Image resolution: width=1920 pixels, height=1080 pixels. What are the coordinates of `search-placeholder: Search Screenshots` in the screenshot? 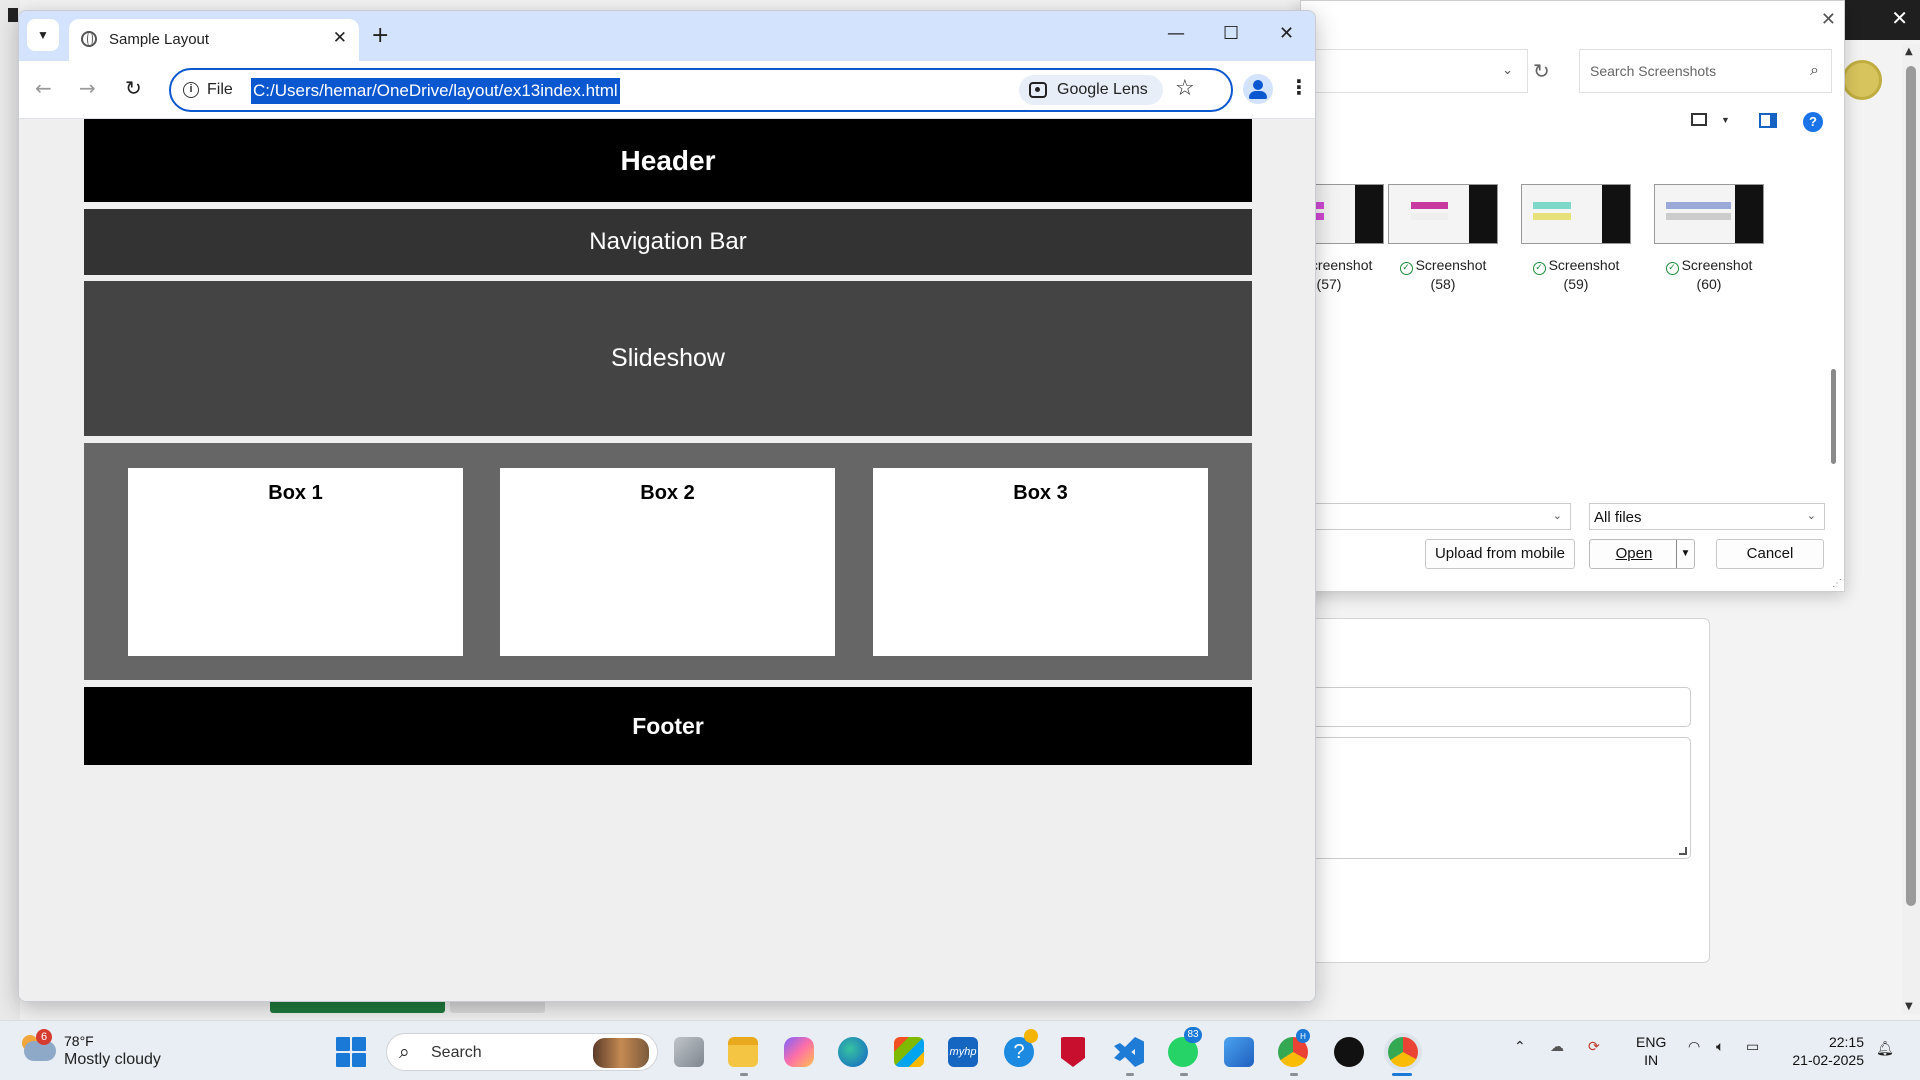 It's located at (1653, 71).